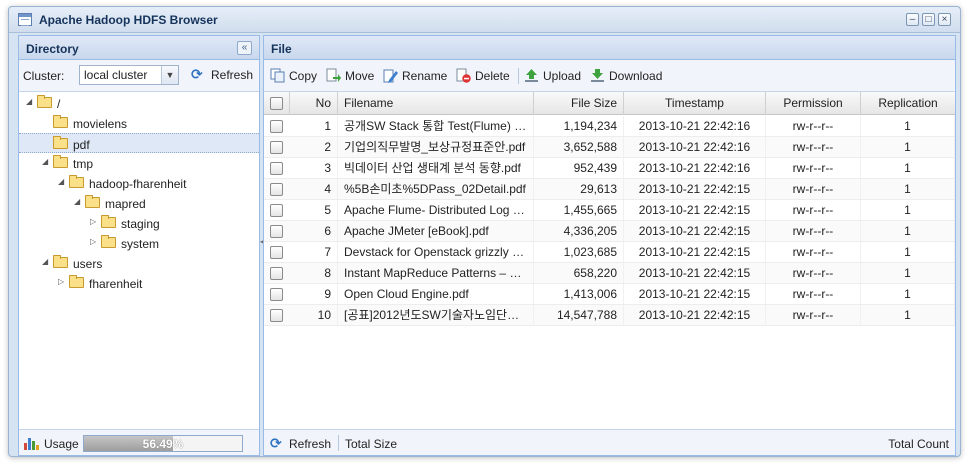 This screenshot has width=967, height=463. What do you see at coordinates (139, 163) in the screenshot?
I see `tree-node-tmp: ◢ tmp` at bounding box center [139, 163].